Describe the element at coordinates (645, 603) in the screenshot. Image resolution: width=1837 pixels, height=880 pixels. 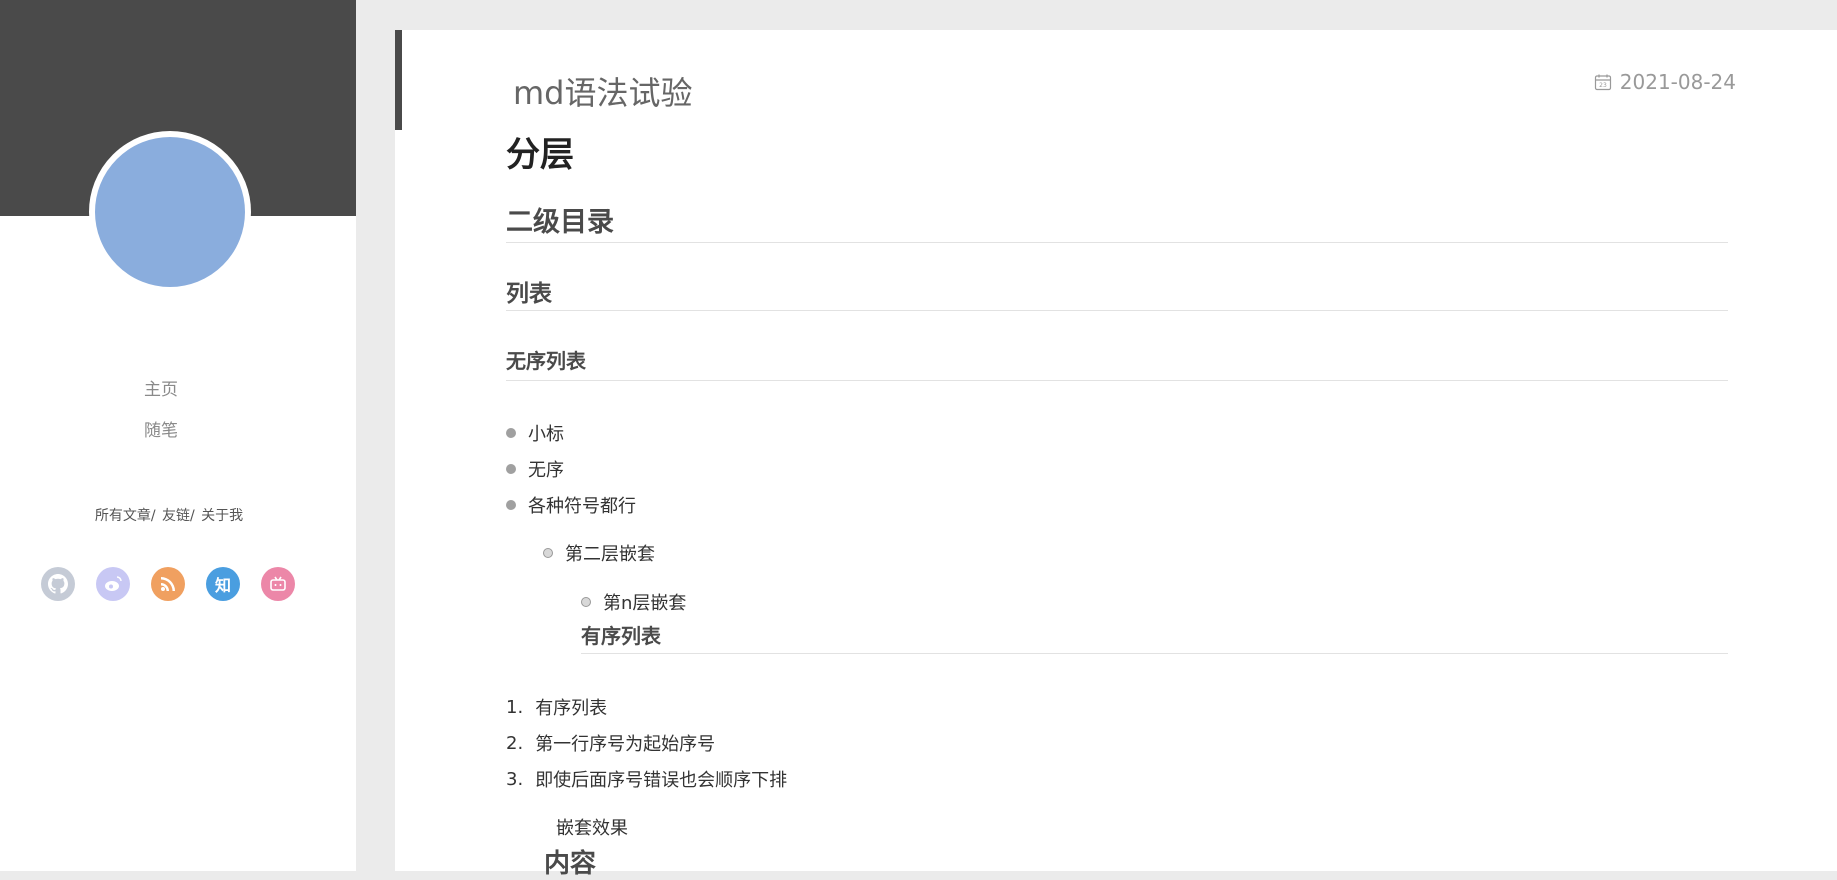
I see `nested-deep-text: 第n层嵌套` at that location.